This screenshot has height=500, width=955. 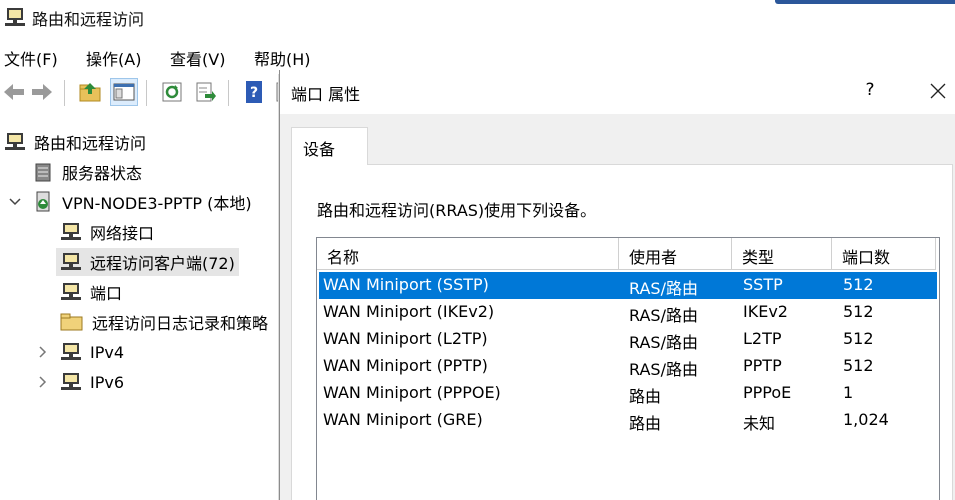 I want to click on tree-item-label: IPv4, so click(x=107, y=352).